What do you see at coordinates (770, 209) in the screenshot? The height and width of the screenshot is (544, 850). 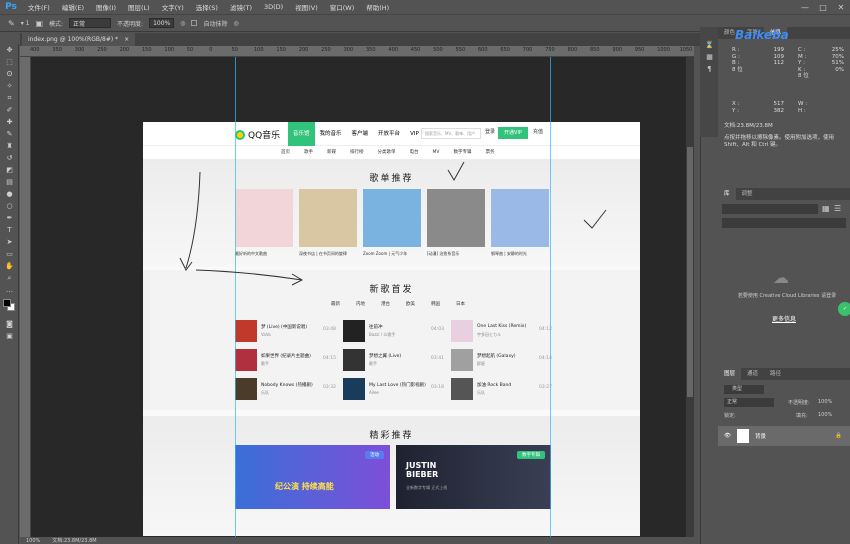 I see `library-select` at bounding box center [770, 209].